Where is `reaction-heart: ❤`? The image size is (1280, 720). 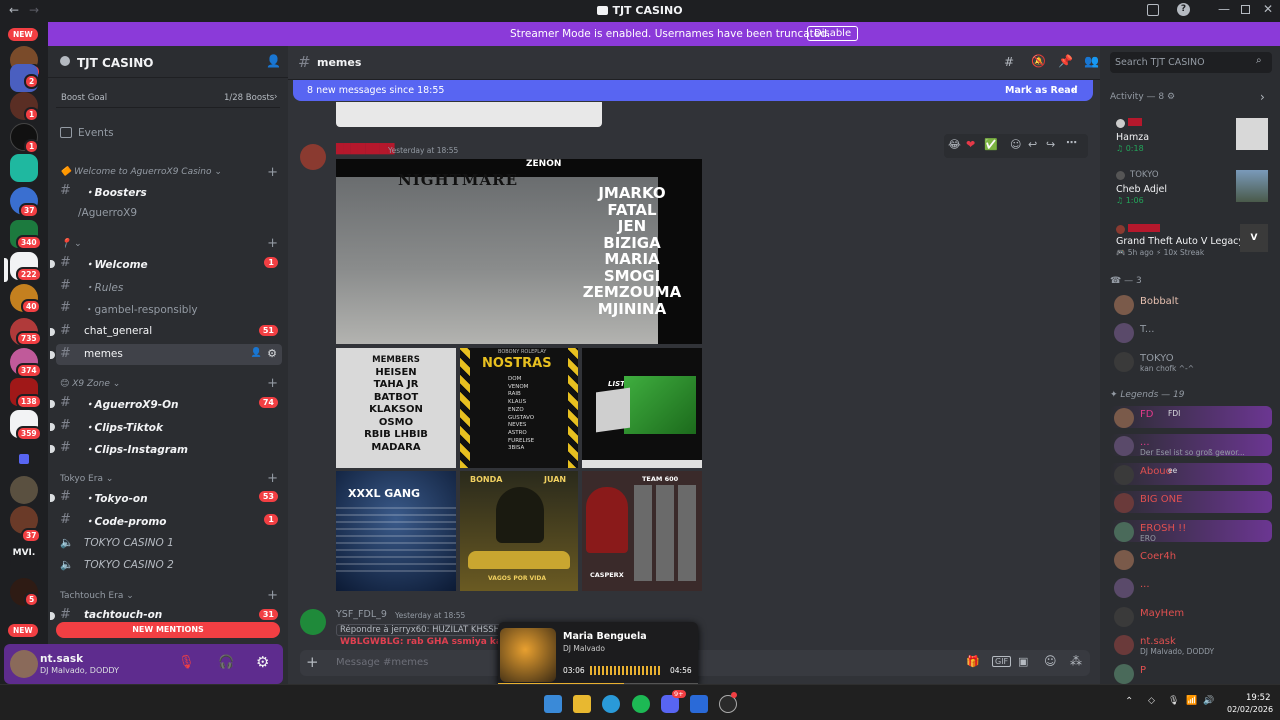 reaction-heart: ❤ is located at coordinates (970, 144).